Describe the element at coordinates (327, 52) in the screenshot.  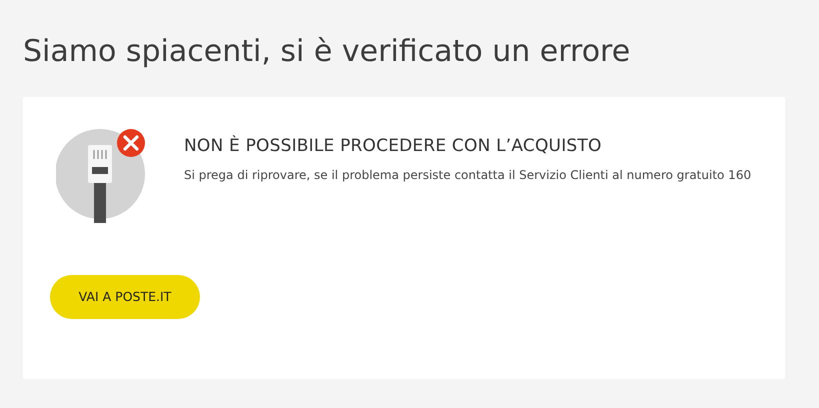
I see `page-title: Siamo spiacenti, si è verificato un errore` at that location.